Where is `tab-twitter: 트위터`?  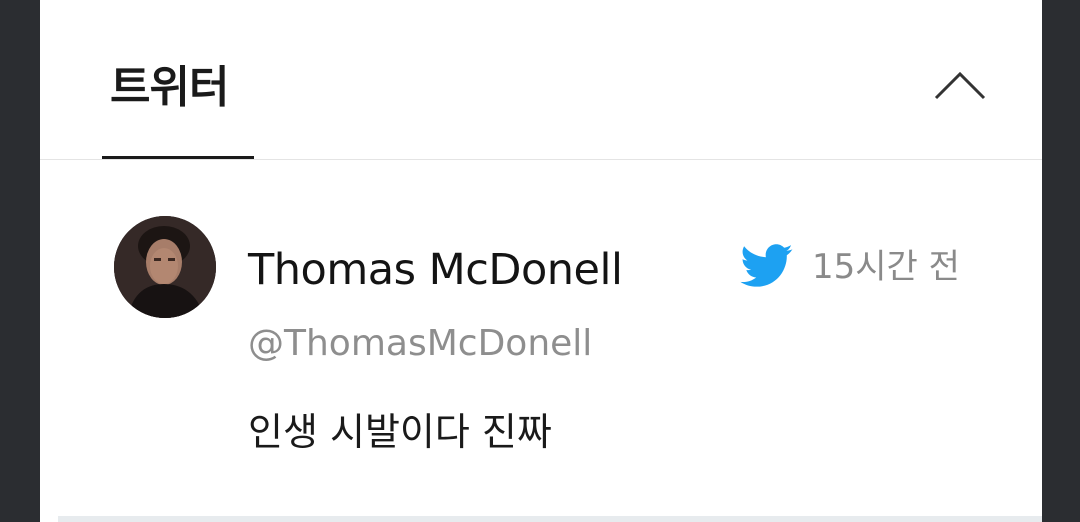 tab-twitter: 트위터 is located at coordinates (169, 88).